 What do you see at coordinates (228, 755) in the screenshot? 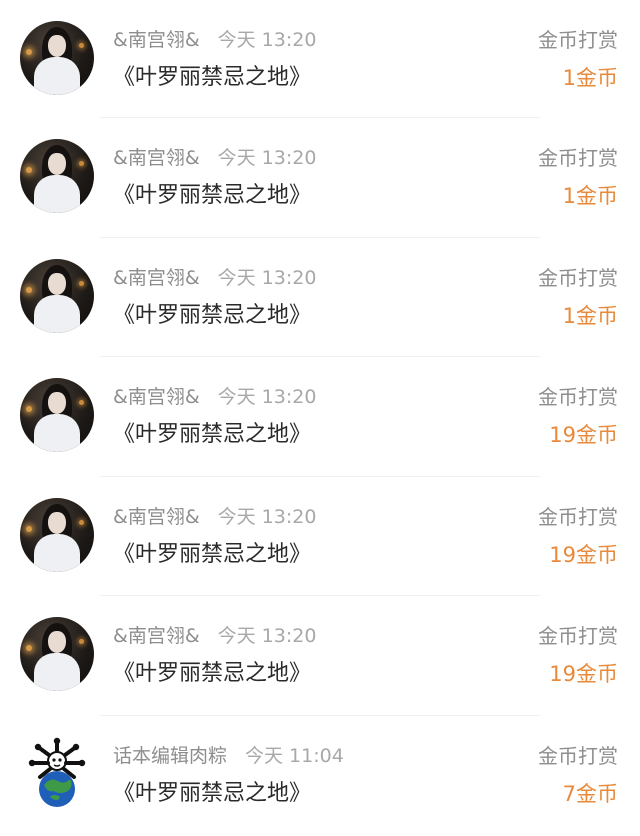
I see `user-name: 话本编辑肉粽 今天 11:04` at bounding box center [228, 755].